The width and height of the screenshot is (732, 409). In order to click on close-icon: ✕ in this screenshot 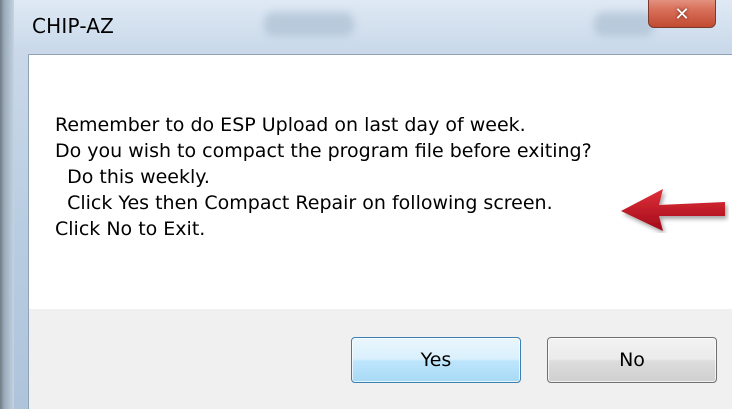, I will do `click(682, 14)`.